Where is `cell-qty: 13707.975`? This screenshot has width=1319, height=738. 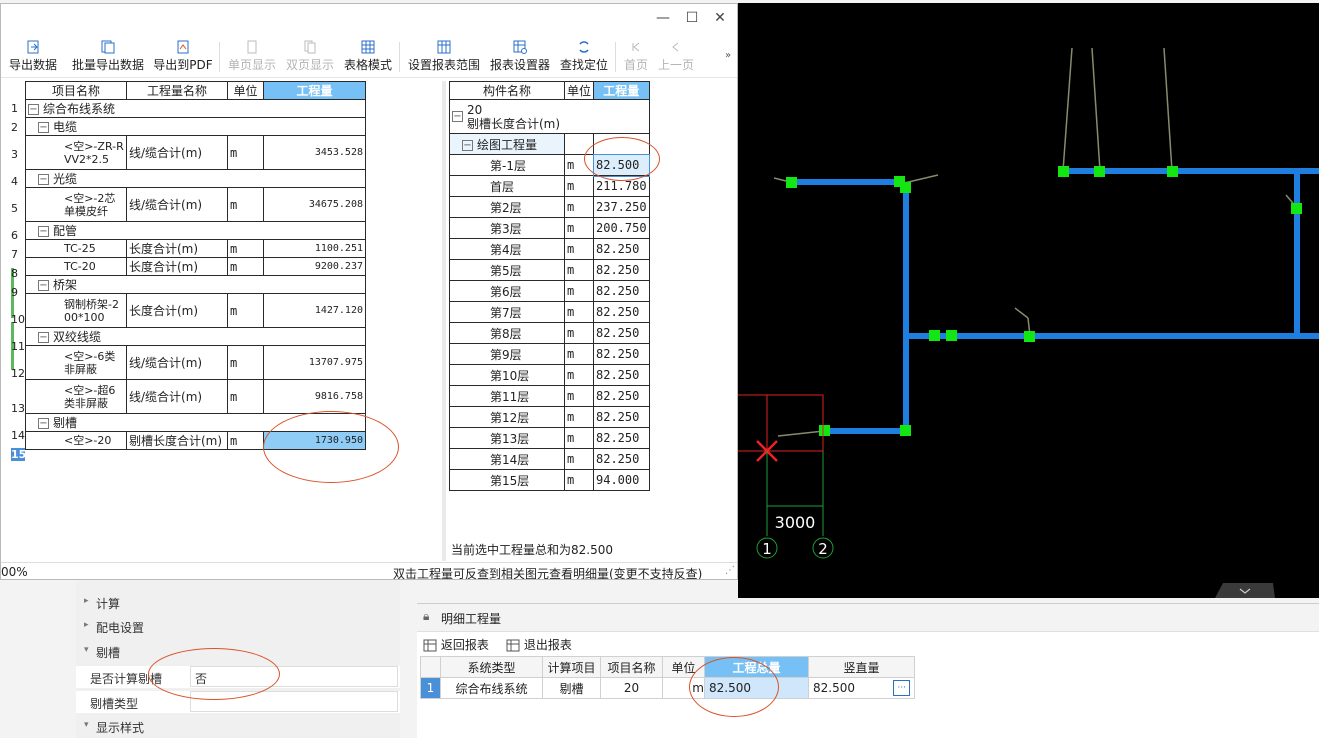
cell-qty: 13707.975 is located at coordinates (314, 362).